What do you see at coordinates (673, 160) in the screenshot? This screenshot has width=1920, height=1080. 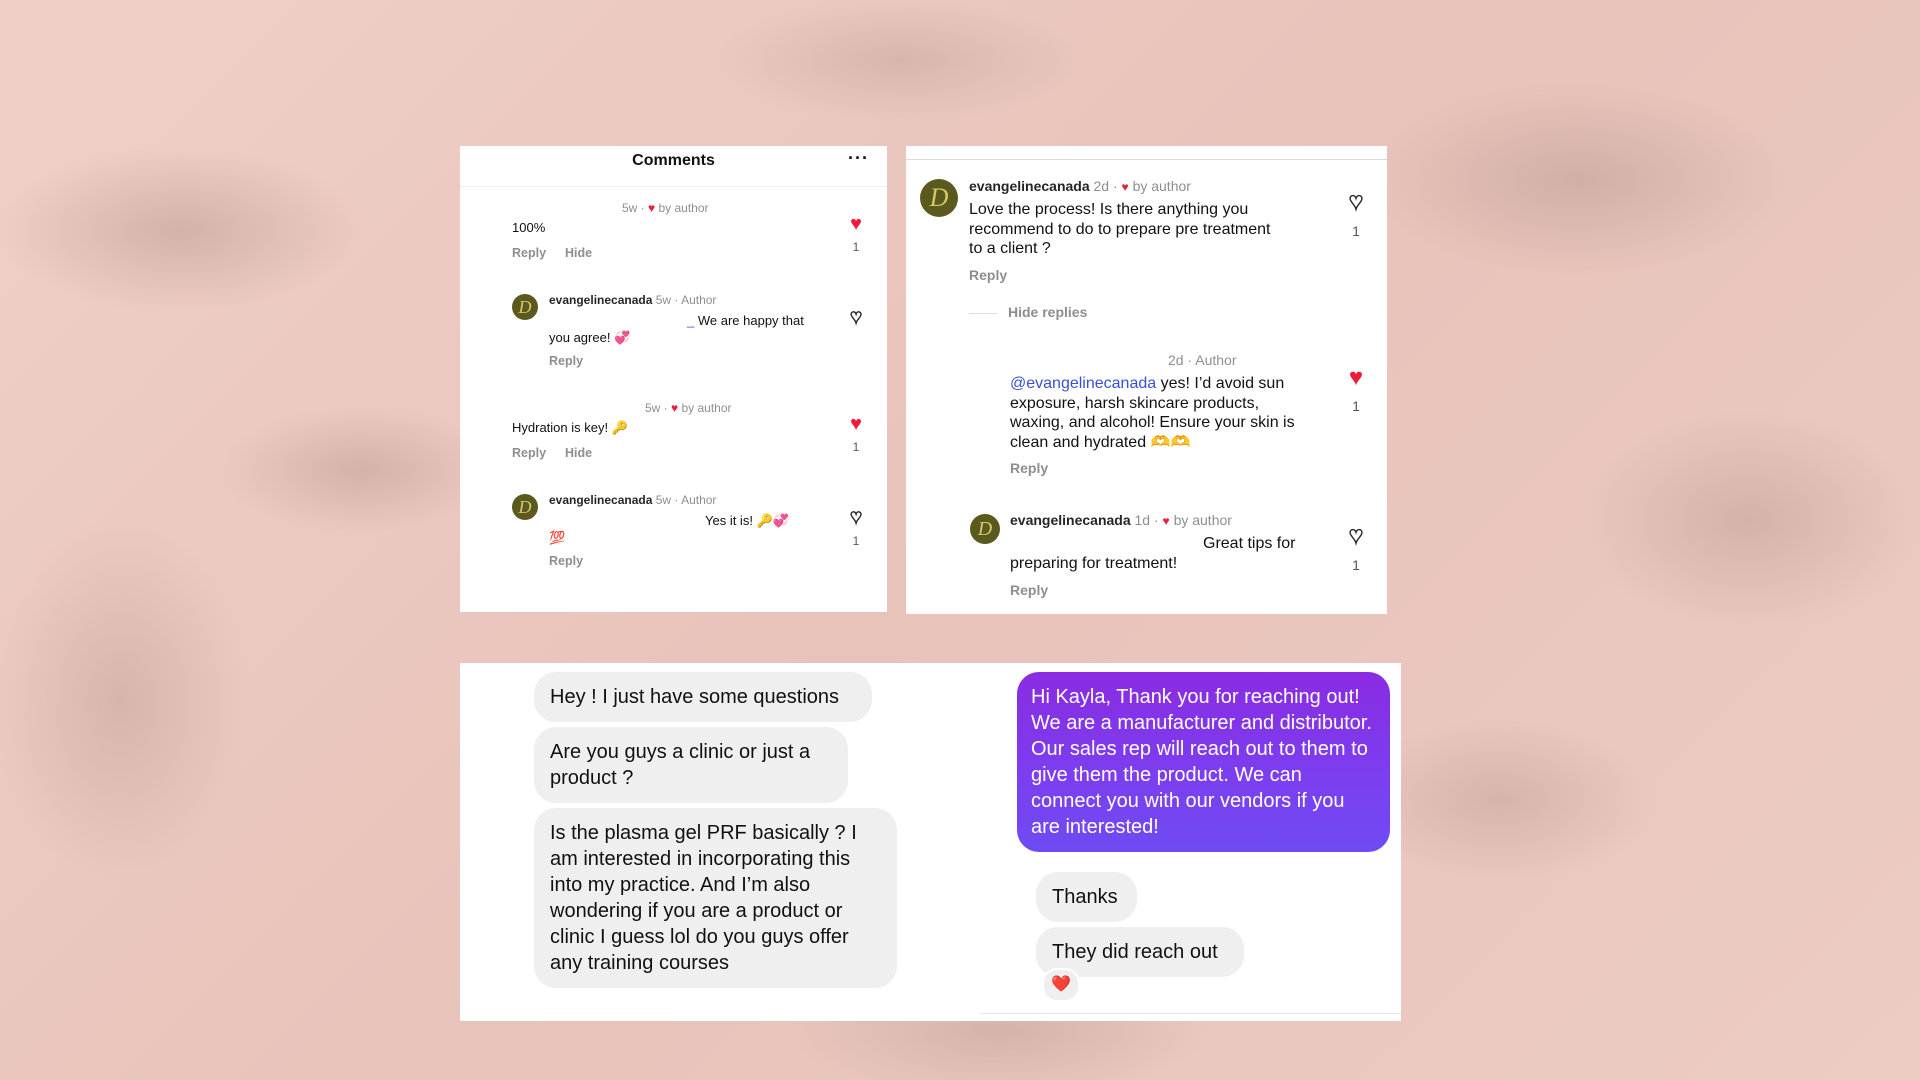 I see `comments-title: Comments` at bounding box center [673, 160].